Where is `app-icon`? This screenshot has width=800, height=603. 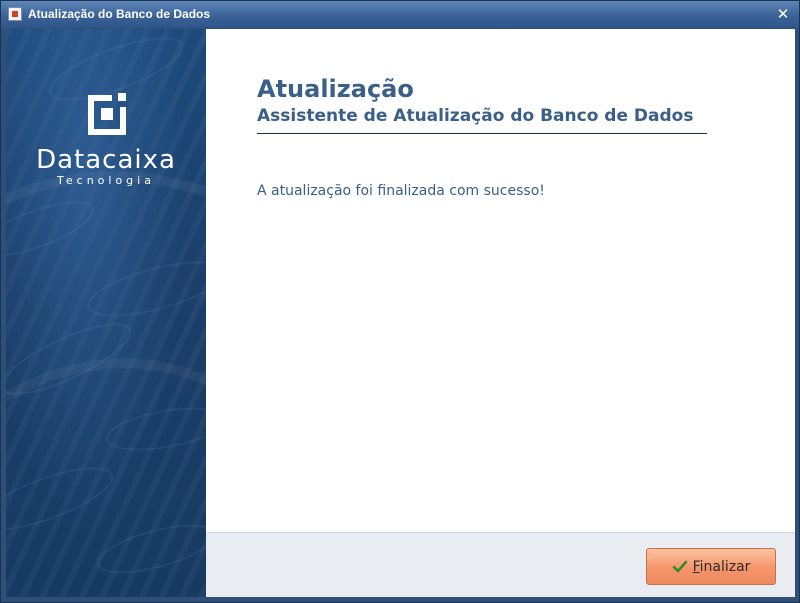 app-icon is located at coordinates (15, 14).